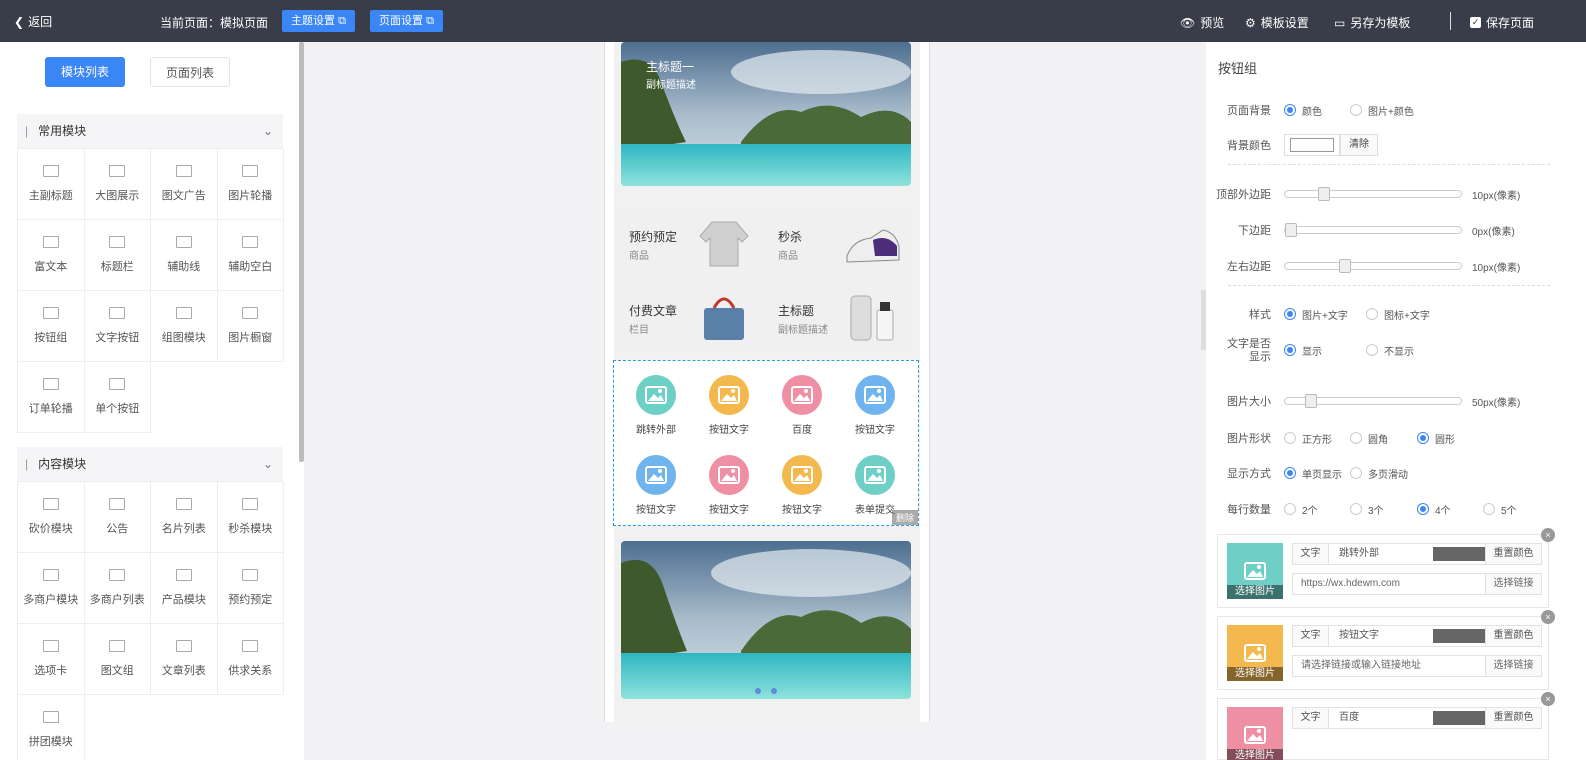 The height and width of the screenshot is (760, 1586). I want to click on page-settings-button: 页面设置 ⧉, so click(406, 21).